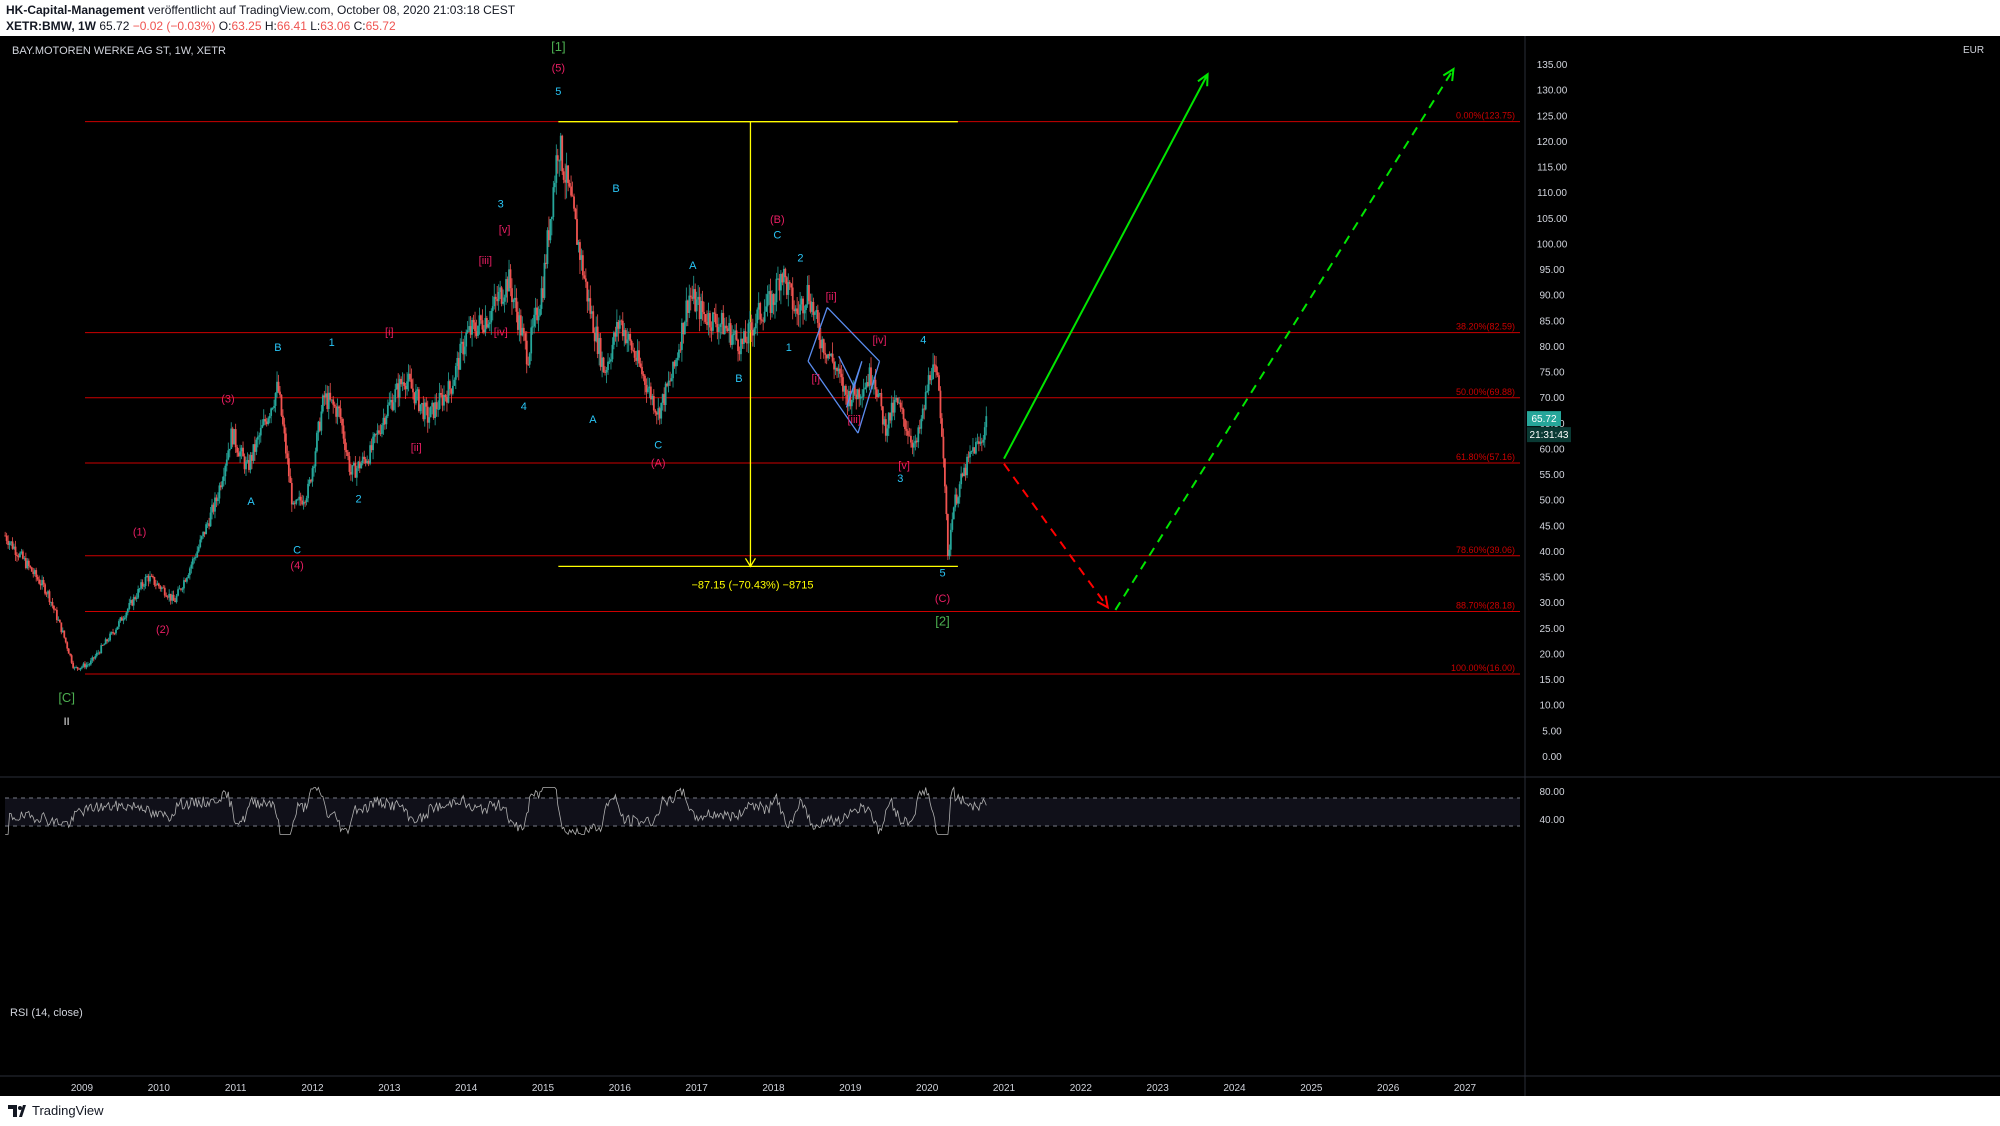  What do you see at coordinates (67, 722) in the screenshot?
I see `wave-label: II` at bounding box center [67, 722].